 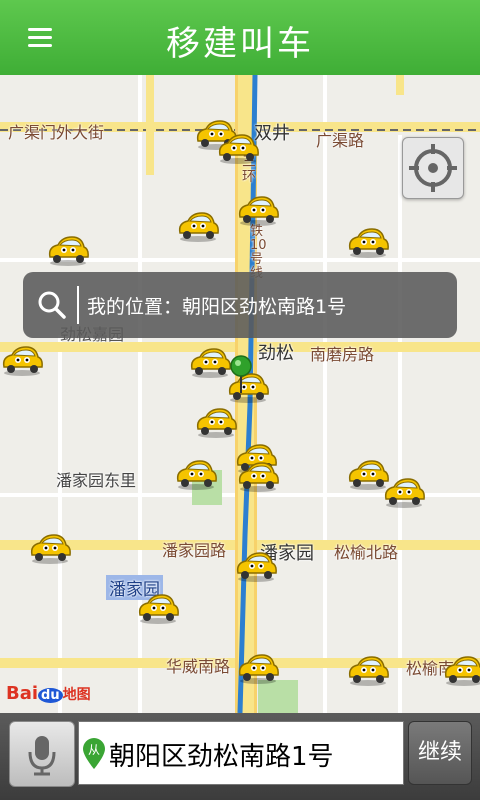 I want to click on microphone-icon, so click(x=42, y=756).